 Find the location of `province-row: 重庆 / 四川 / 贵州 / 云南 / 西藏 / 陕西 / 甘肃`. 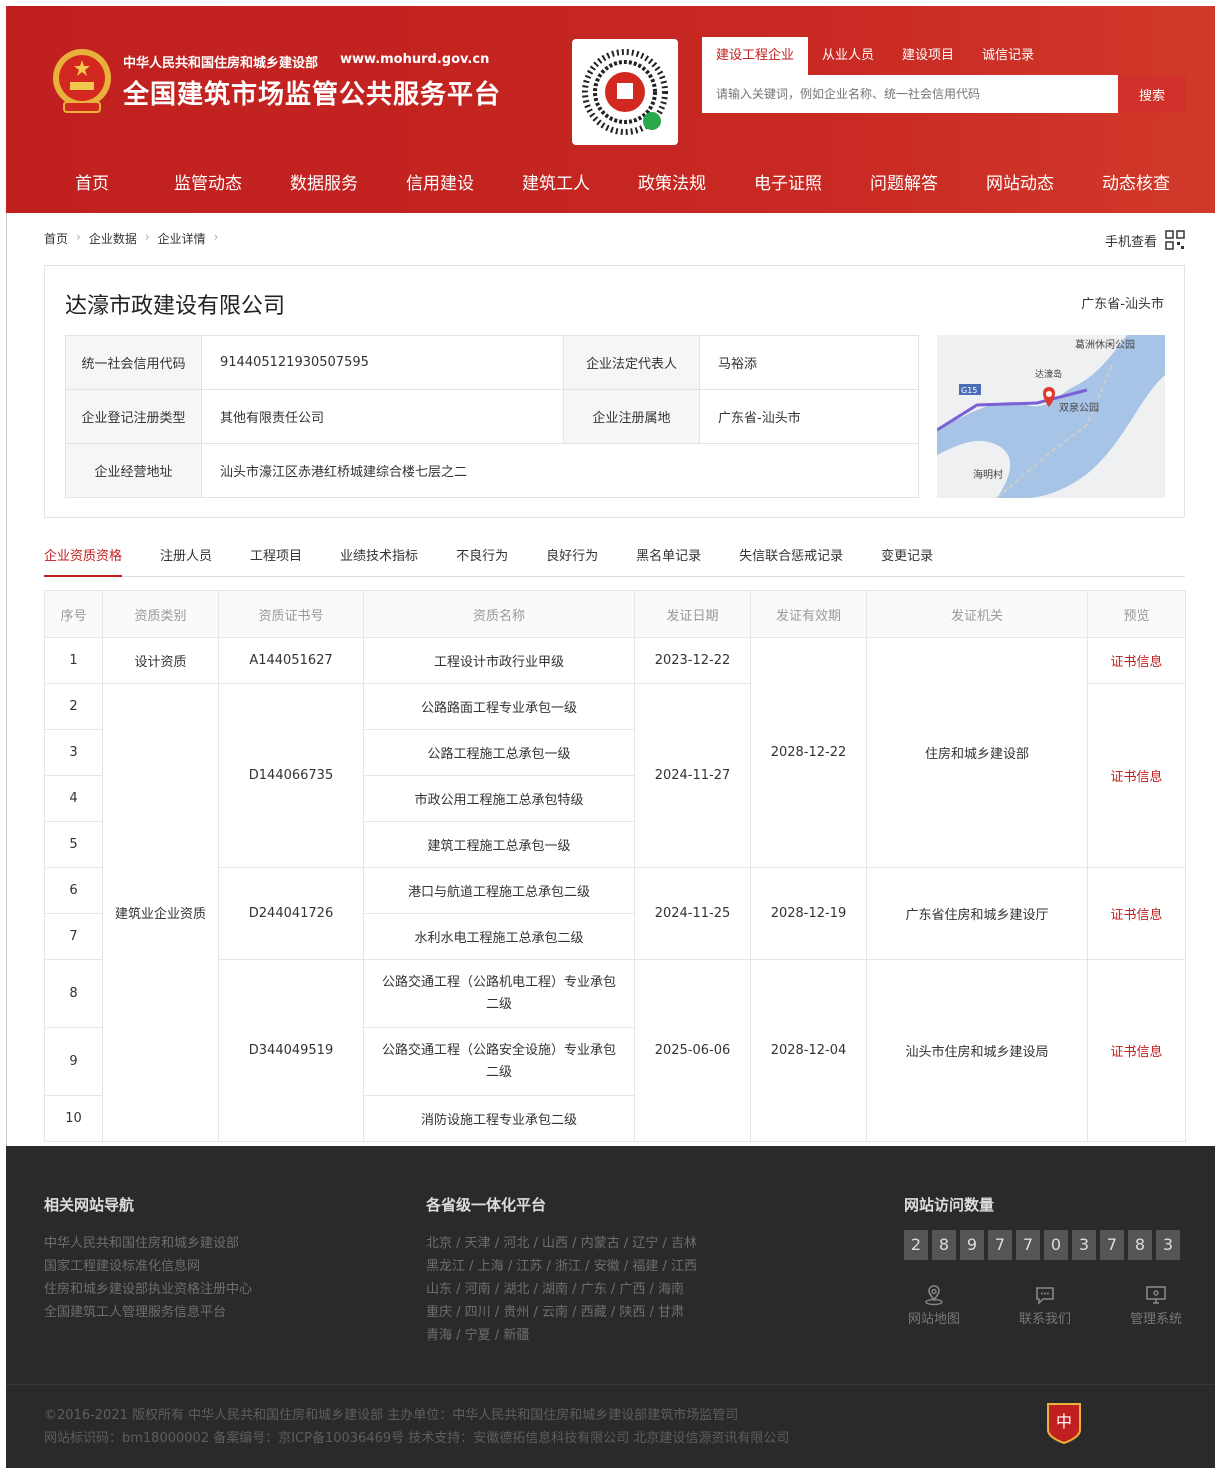

province-row: 重庆 / 四川 / 贵州 / 云南 / 西藏 / 陕西 / 甘肃 is located at coordinates (581, 1312).